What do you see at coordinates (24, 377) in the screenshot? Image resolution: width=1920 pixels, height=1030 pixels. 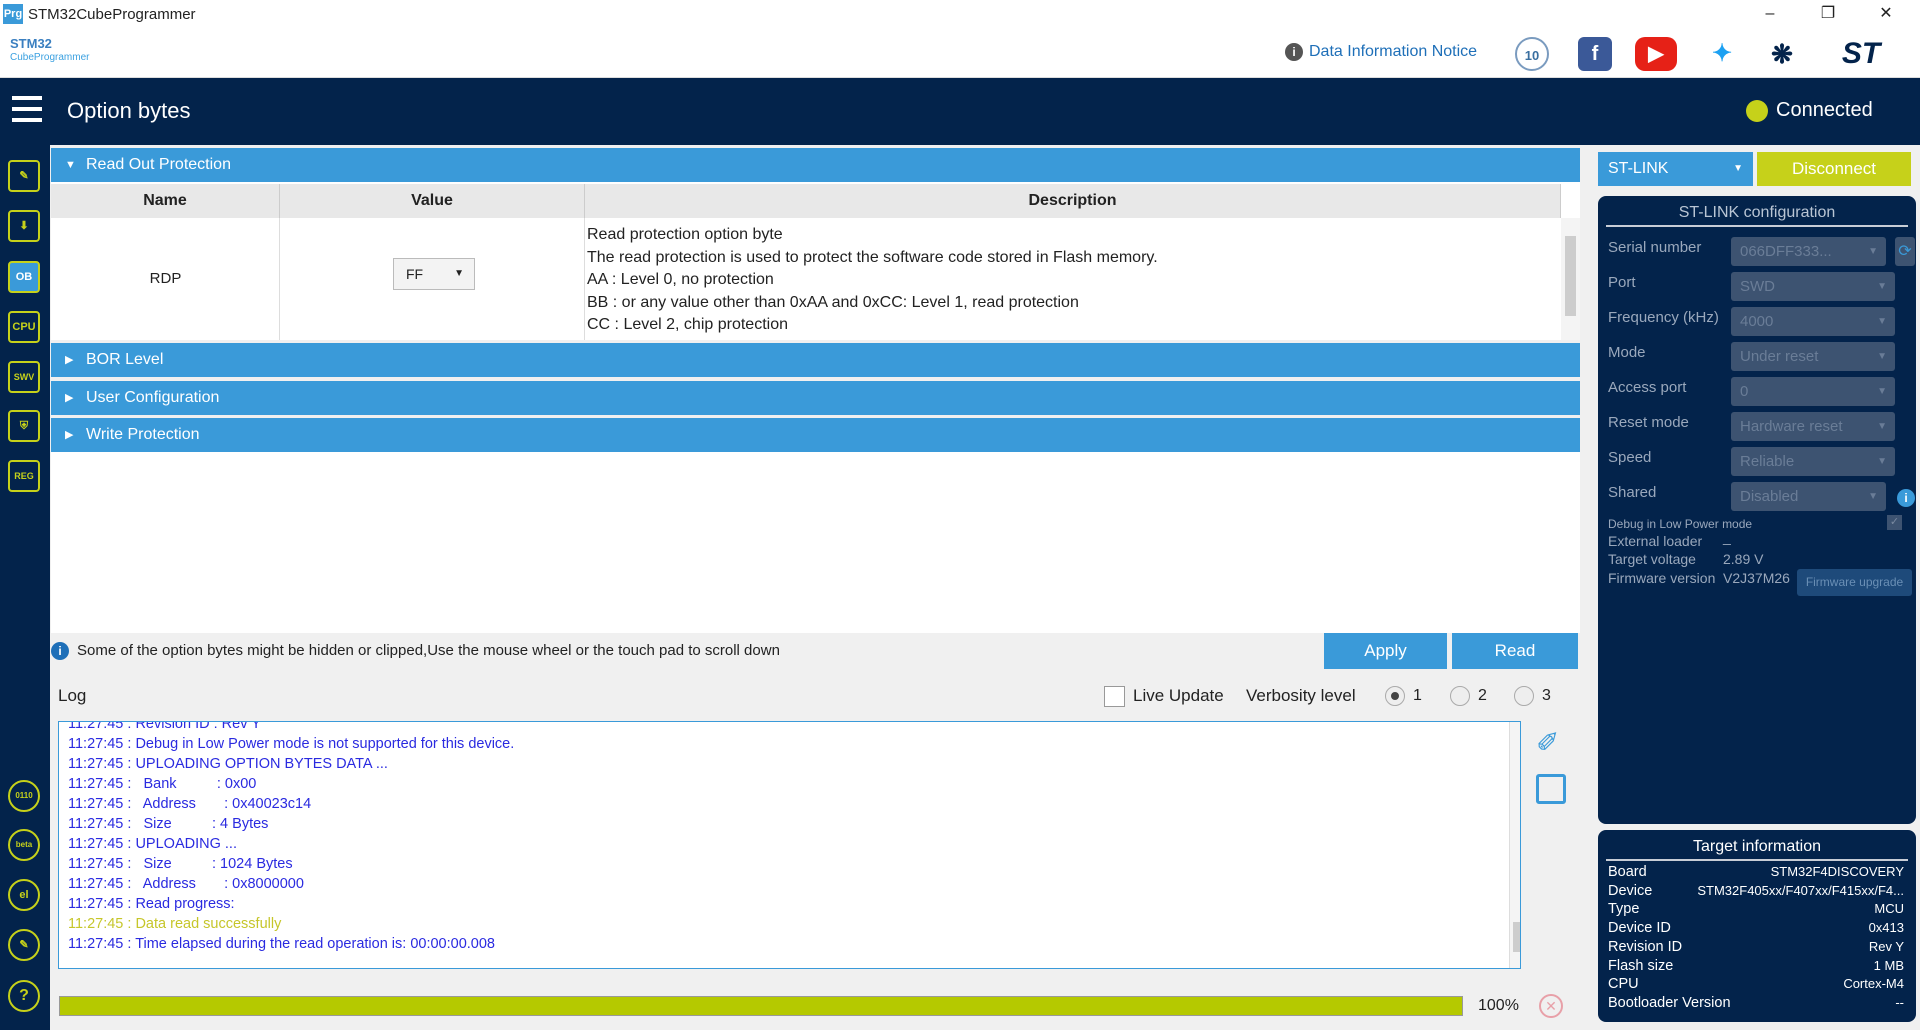 I see `sidebar-item-swv: SWV` at bounding box center [24, 377].